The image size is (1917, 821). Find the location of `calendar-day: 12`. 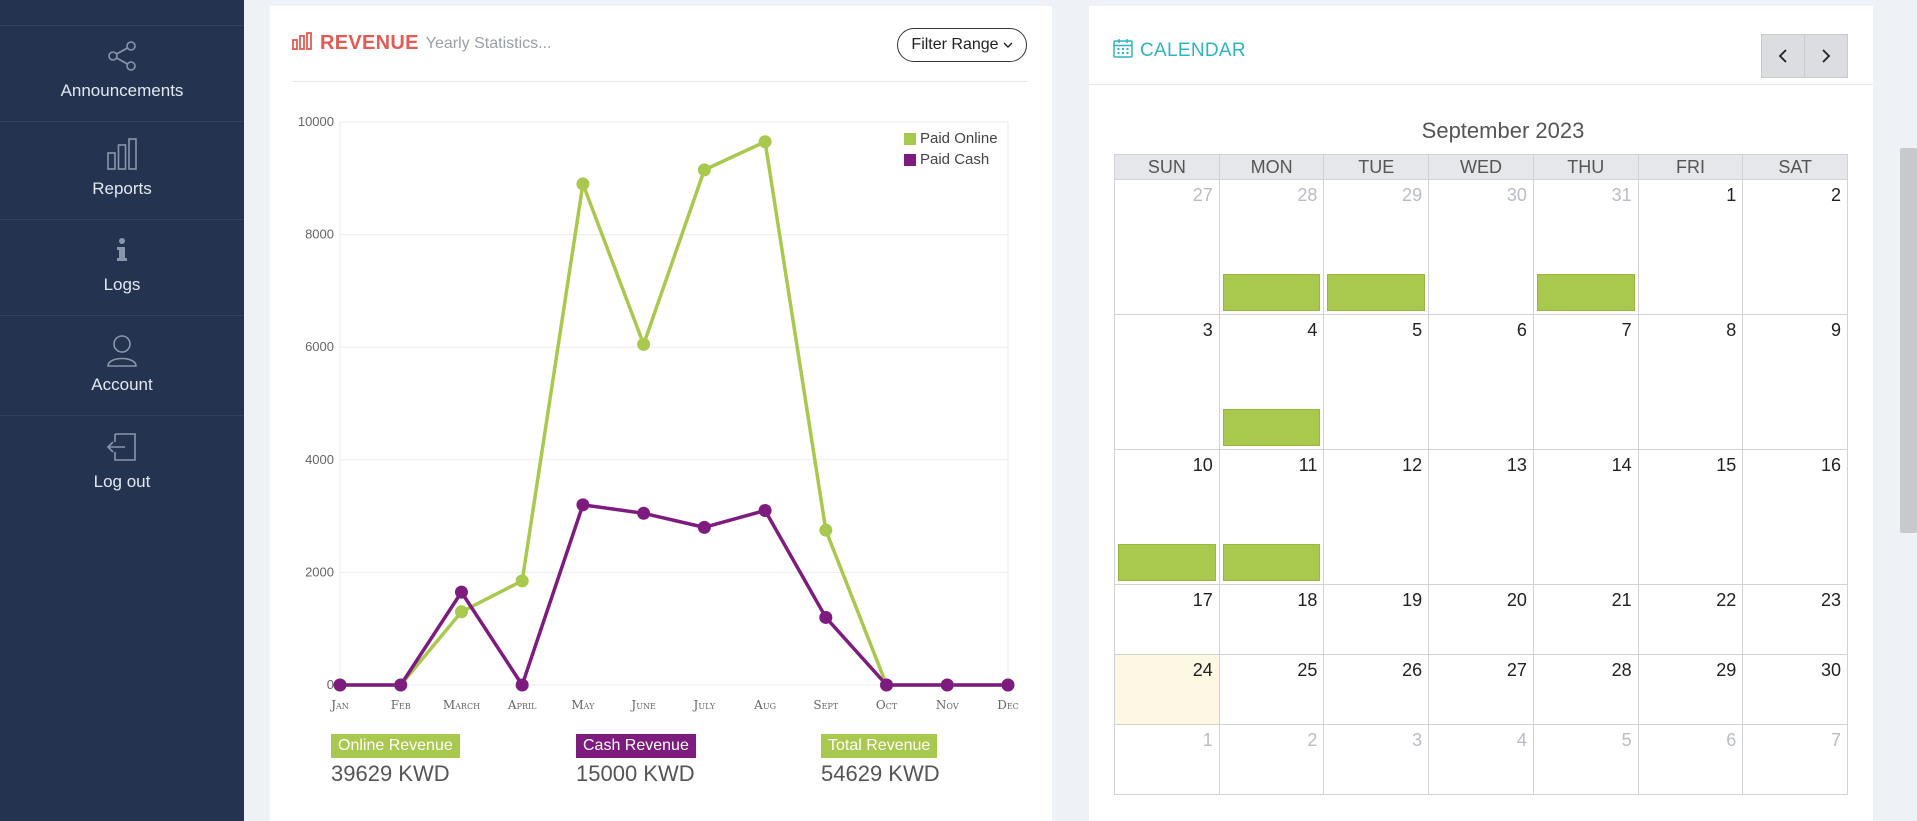

calendar-day: 12 is located at coordinates (1377, 517).